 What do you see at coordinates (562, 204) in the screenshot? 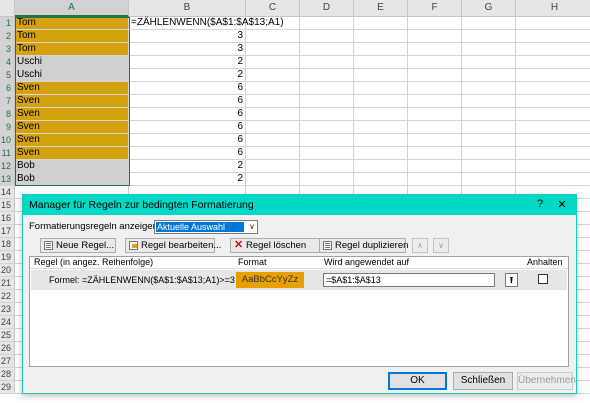
I see `close-icon: ✕` at bounding box center [562, 204].